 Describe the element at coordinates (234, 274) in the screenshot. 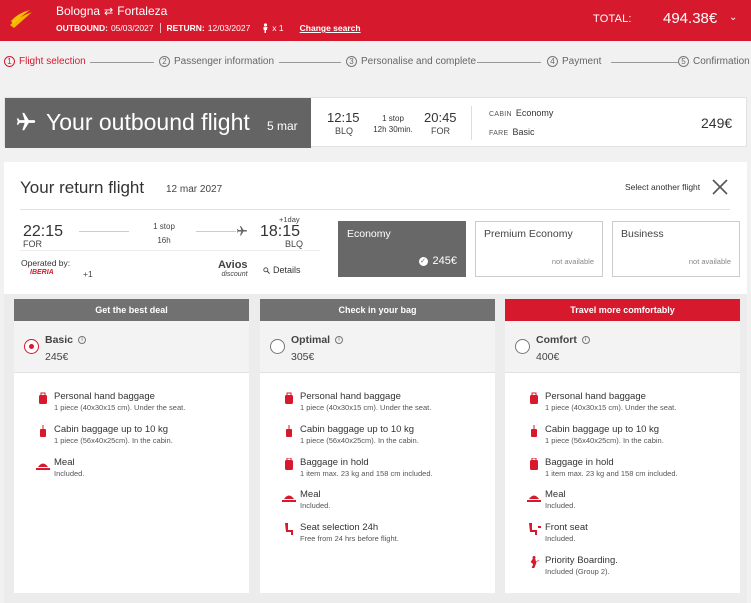

I see `avios-sub-label: discount` at that location.